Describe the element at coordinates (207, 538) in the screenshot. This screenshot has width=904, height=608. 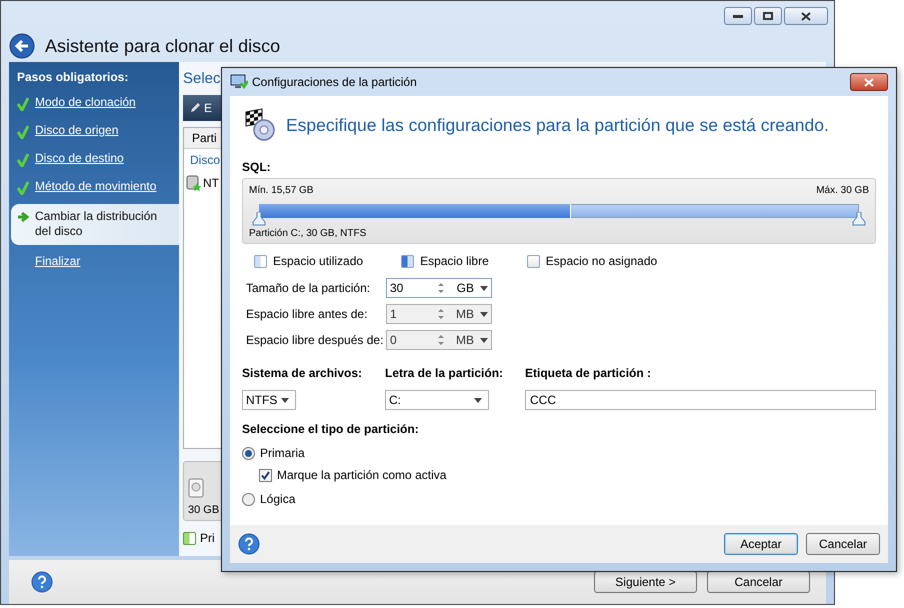
I see `legend-label: Pri` at that location.